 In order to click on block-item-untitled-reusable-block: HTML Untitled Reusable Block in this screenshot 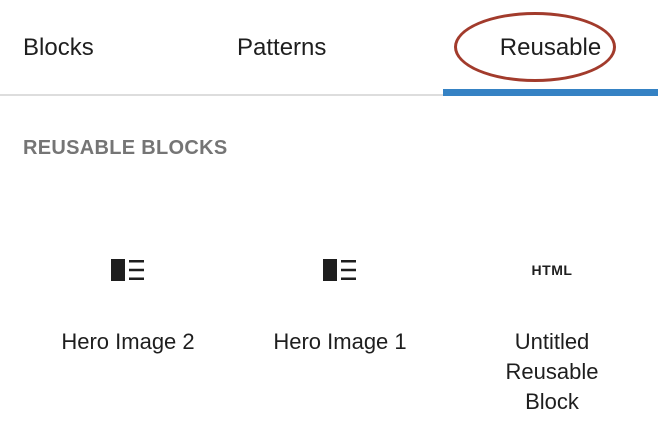, I will do `click(552, 335)`.